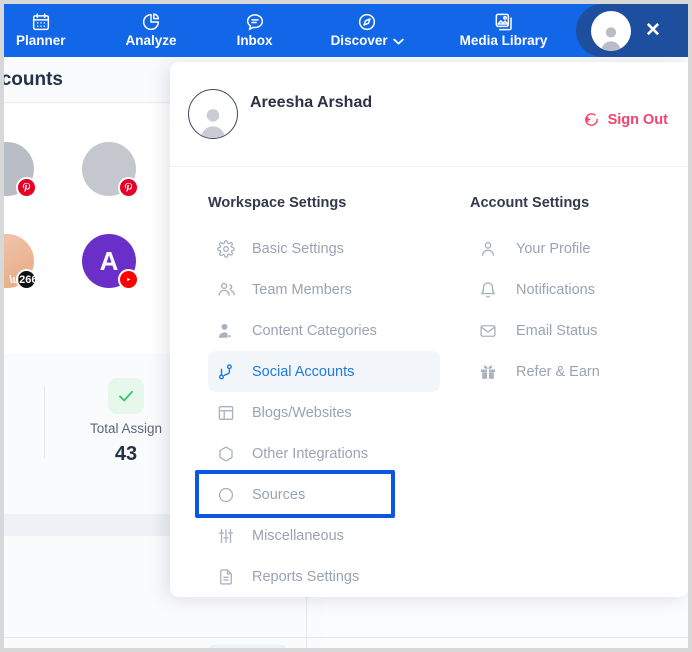 Image resolution: width=692 pixels, height=652 pixels. I want to click on nav-label-text: Planner, so click(41, 40).